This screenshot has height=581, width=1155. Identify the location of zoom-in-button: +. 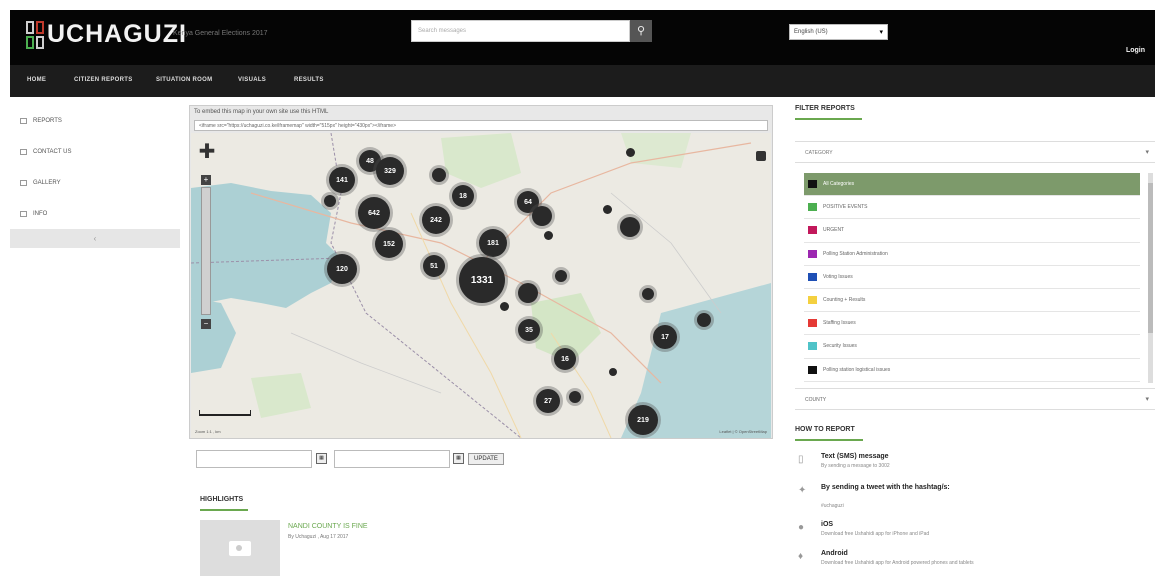
(206, 180).